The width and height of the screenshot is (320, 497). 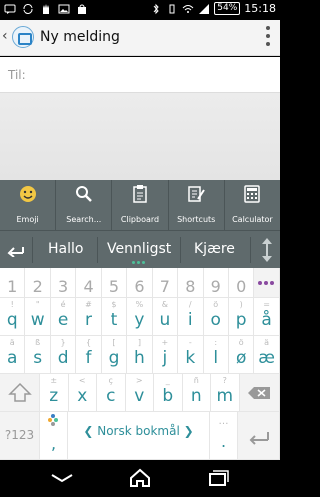 I want to click on key-ae: äæ, so click(x=267, y=355).